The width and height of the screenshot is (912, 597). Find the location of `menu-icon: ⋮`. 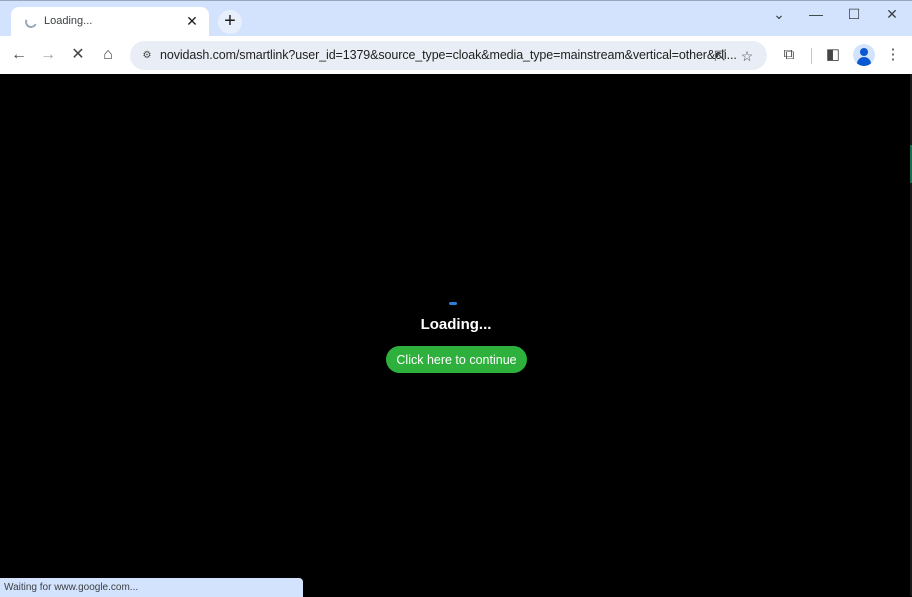

menu-icon: ⋮ is located at coordinates (893, 55).